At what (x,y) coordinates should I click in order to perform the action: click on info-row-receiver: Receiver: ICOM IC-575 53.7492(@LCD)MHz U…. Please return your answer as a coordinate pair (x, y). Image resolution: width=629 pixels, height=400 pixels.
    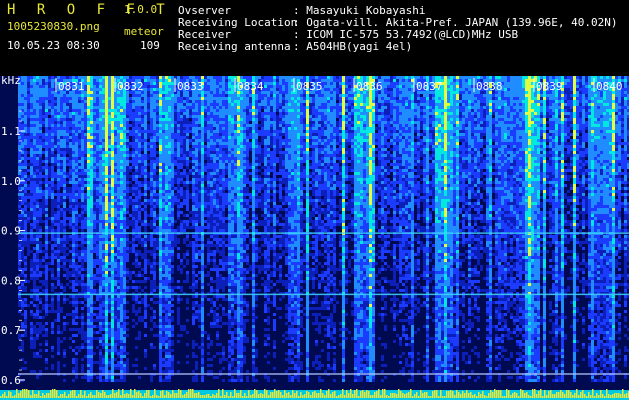
    Looking at the image, I should click on (348, 34).